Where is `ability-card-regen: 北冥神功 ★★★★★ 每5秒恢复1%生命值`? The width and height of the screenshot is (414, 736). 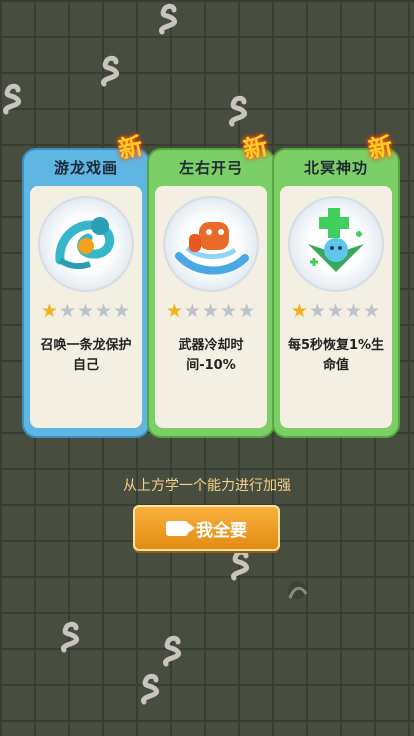 ability-card-regen: 北冥神功 ★★★★★ 每5秒恢复1%生命值 is located at coordinates (336, 293).